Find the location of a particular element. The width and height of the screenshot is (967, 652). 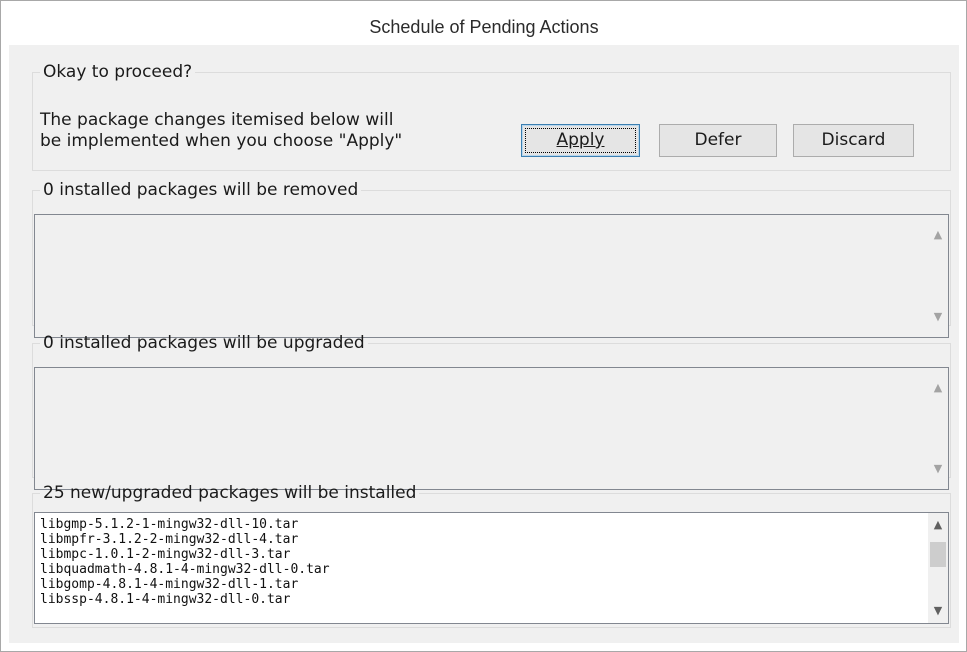

scroll-thumb is located at coordinates (938, 554).